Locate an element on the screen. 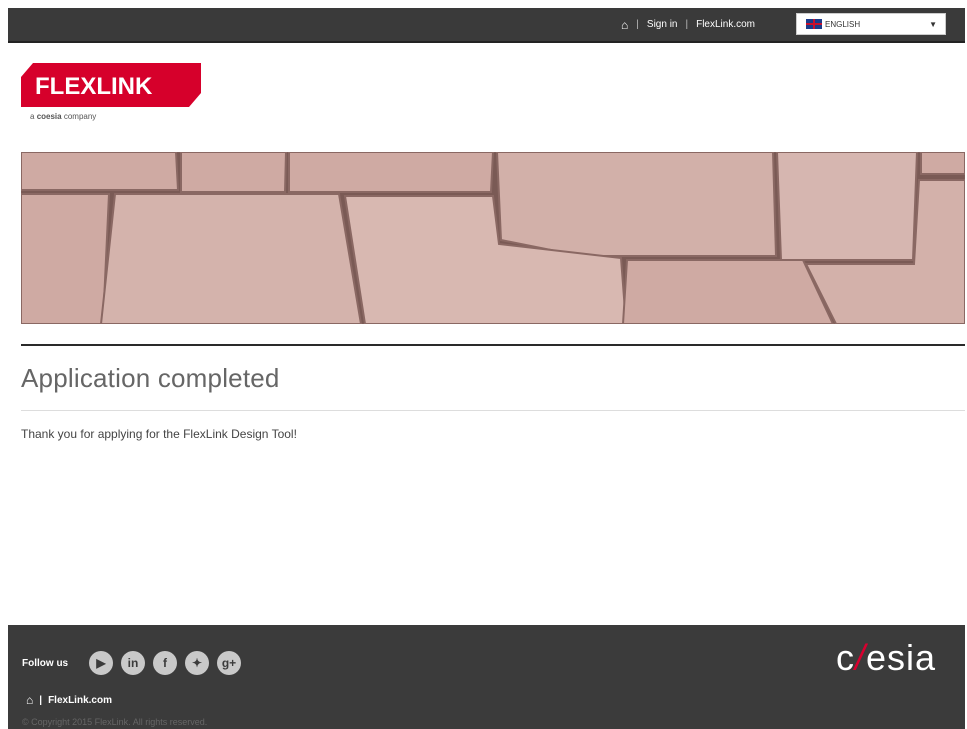 The height and width of the screenshot is (729, 967). flexlink-com-link: FlexLink.com is located at coordinates (725, 24).